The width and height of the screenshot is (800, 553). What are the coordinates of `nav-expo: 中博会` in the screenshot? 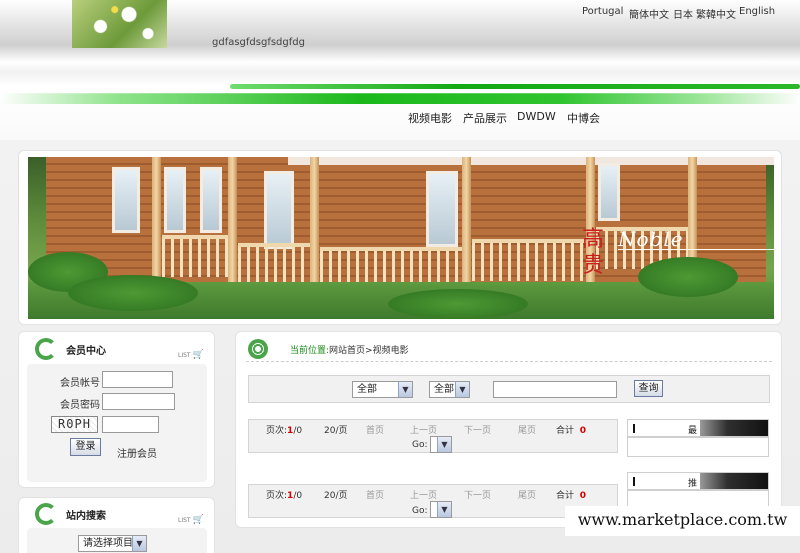 It's located at (583, 118).